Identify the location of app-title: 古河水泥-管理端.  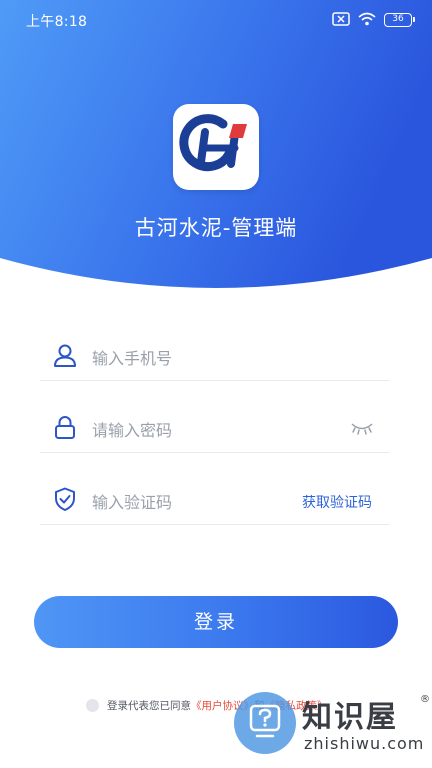
(216, 228).